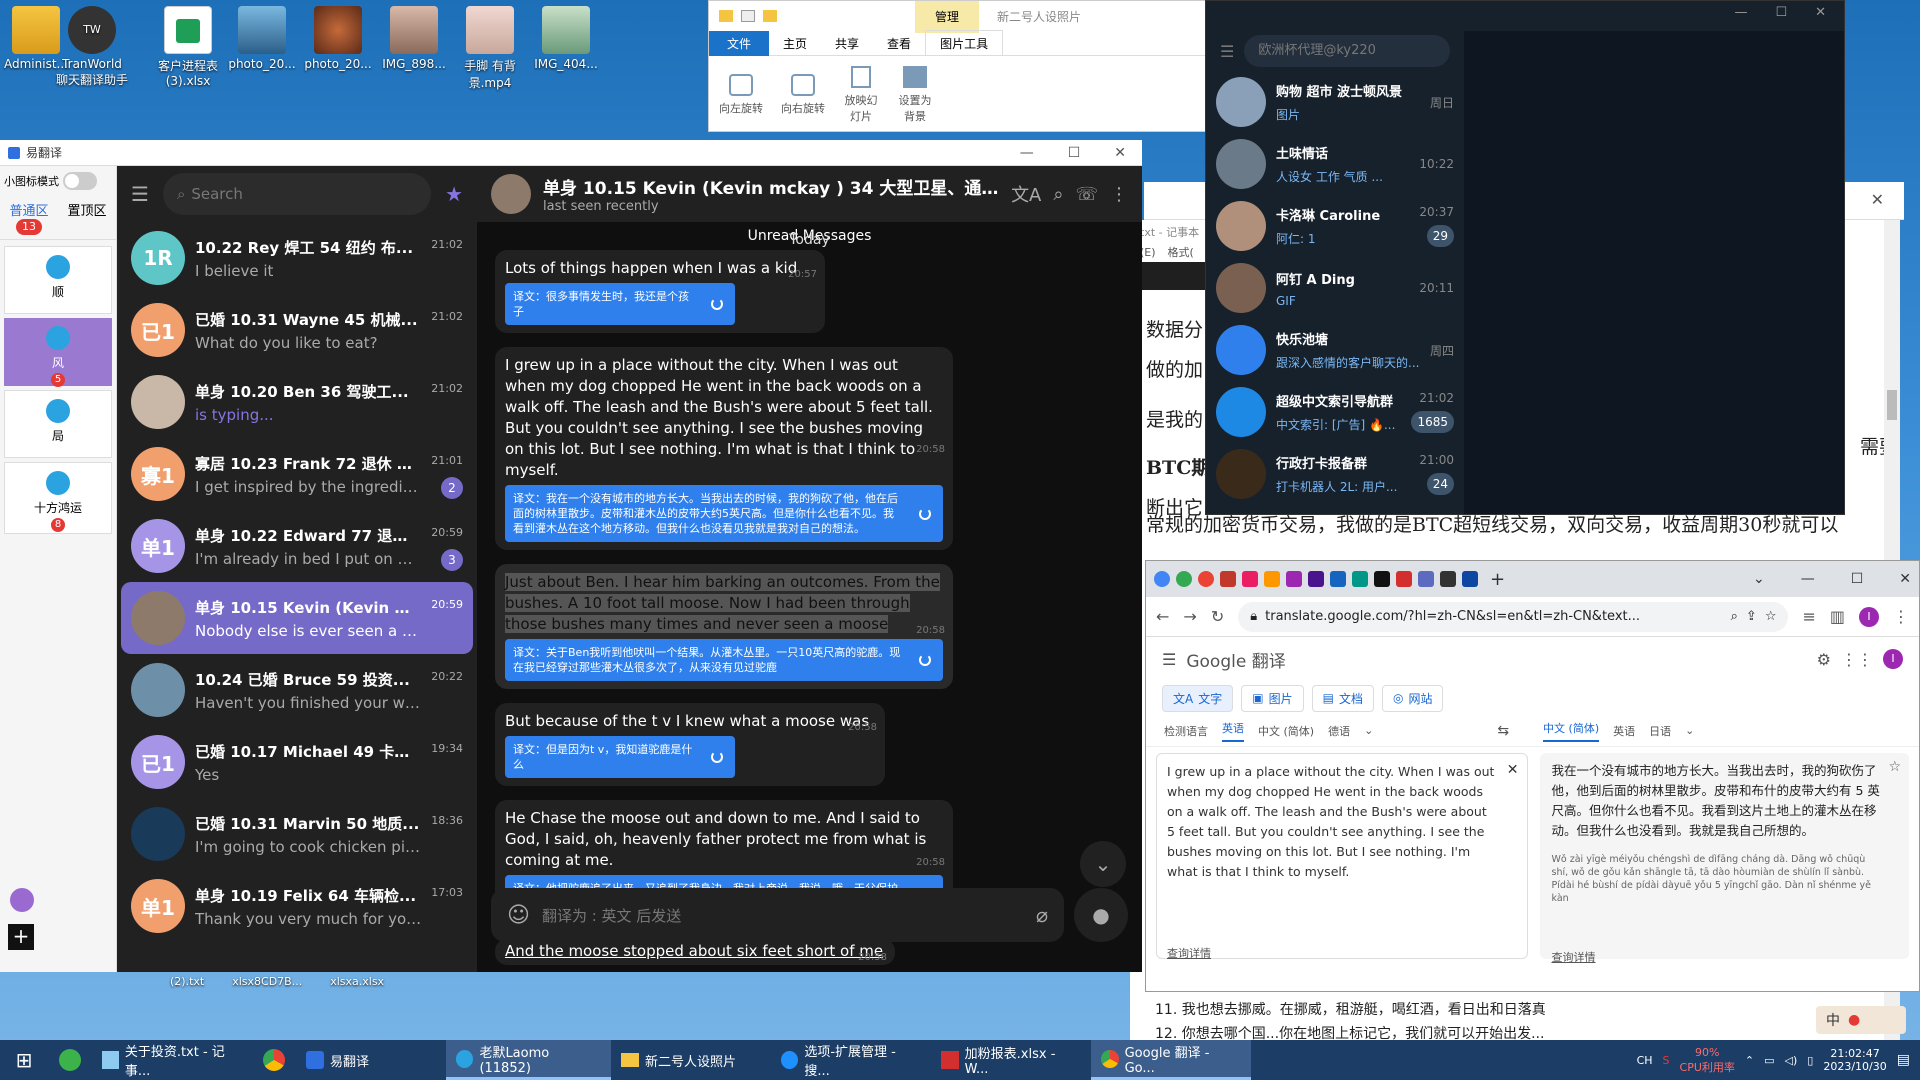 This screenshot has height=1080, width=1920. I want to click on lock-icon: 🔒︎, so click(1253, 616).